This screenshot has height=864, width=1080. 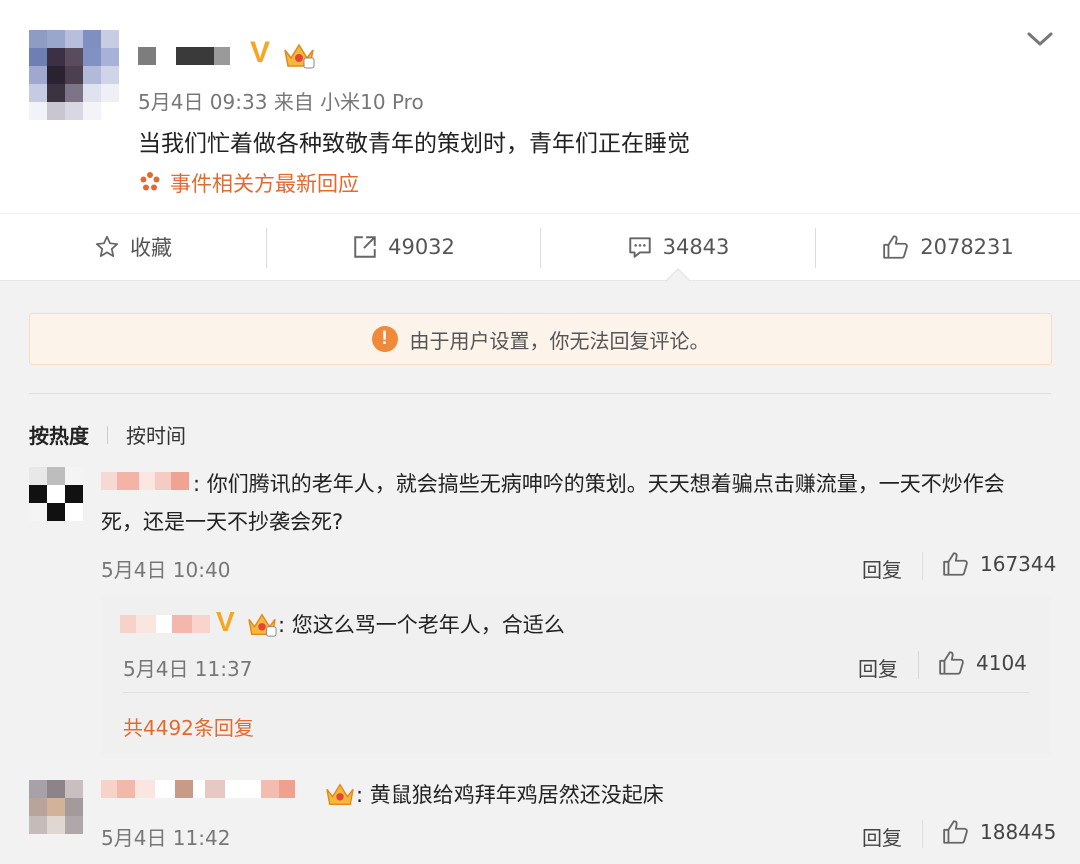 What do you see at coordinates (74, 75) in the screenshot?
I see `author-avatar` at bounding box center [74, 75].